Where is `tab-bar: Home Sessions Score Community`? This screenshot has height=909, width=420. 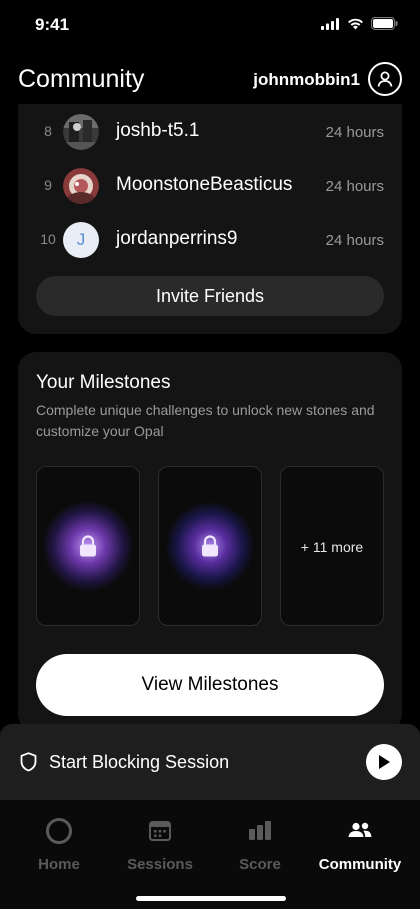 tab-bar: Home Sessions Score Community is located at coordinates (210, 854).